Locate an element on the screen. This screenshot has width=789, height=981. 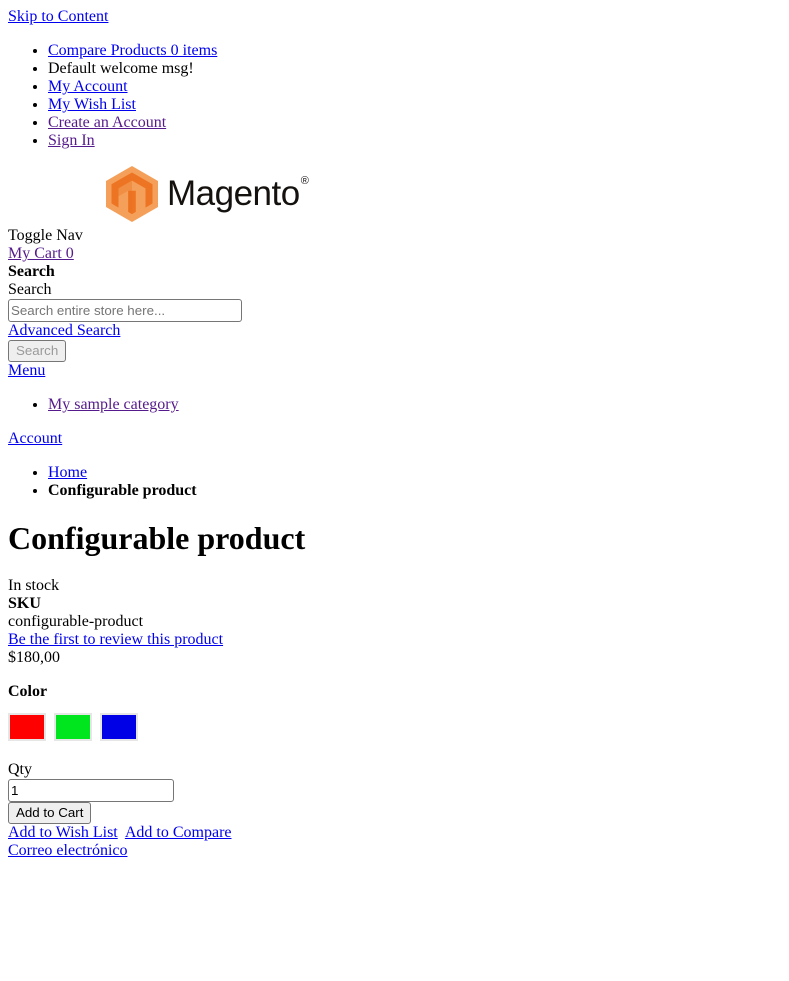
advanced-search-wrapper: Advanced Search is located at coordinates (394, 331).